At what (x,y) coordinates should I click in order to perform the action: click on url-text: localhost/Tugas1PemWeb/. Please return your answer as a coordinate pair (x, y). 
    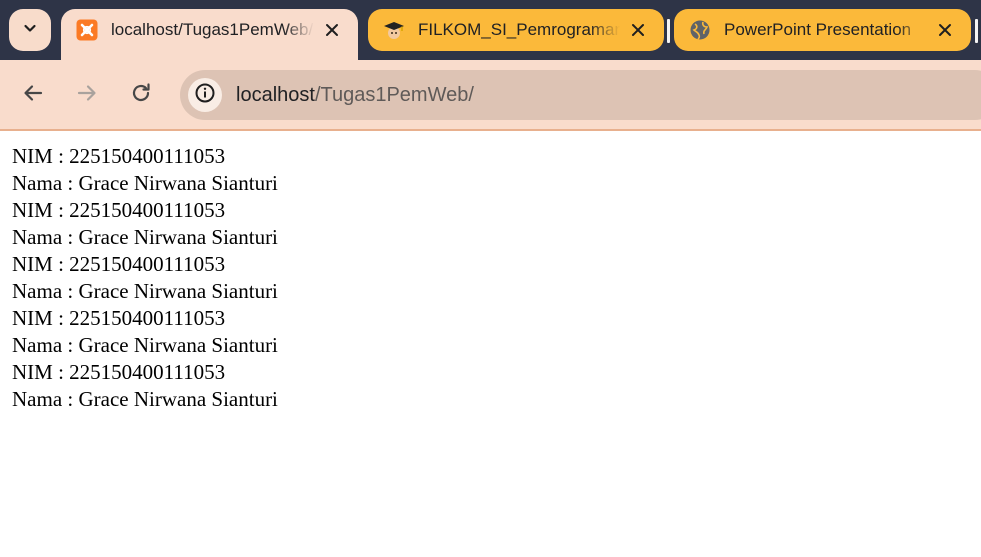
    Looking at the image, I should click on (355, 95).